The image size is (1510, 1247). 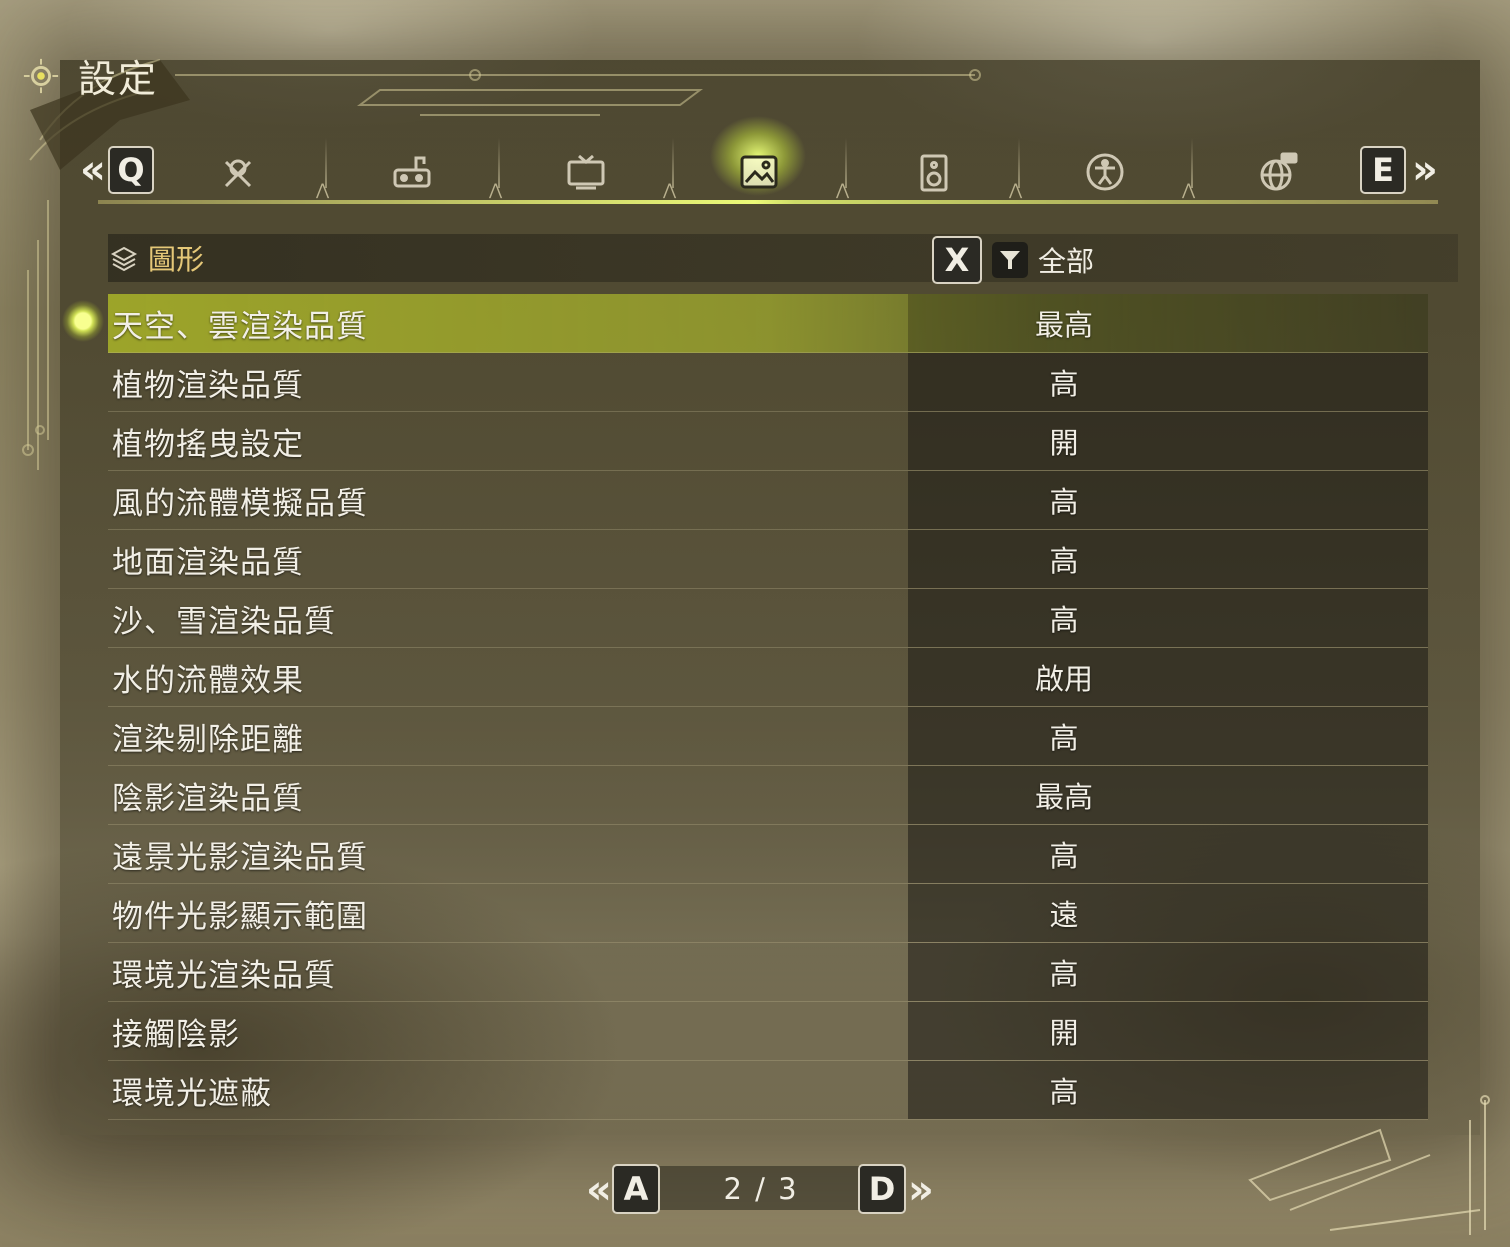 I want to click on settings-sun-icon, so click(x=41, y=75).